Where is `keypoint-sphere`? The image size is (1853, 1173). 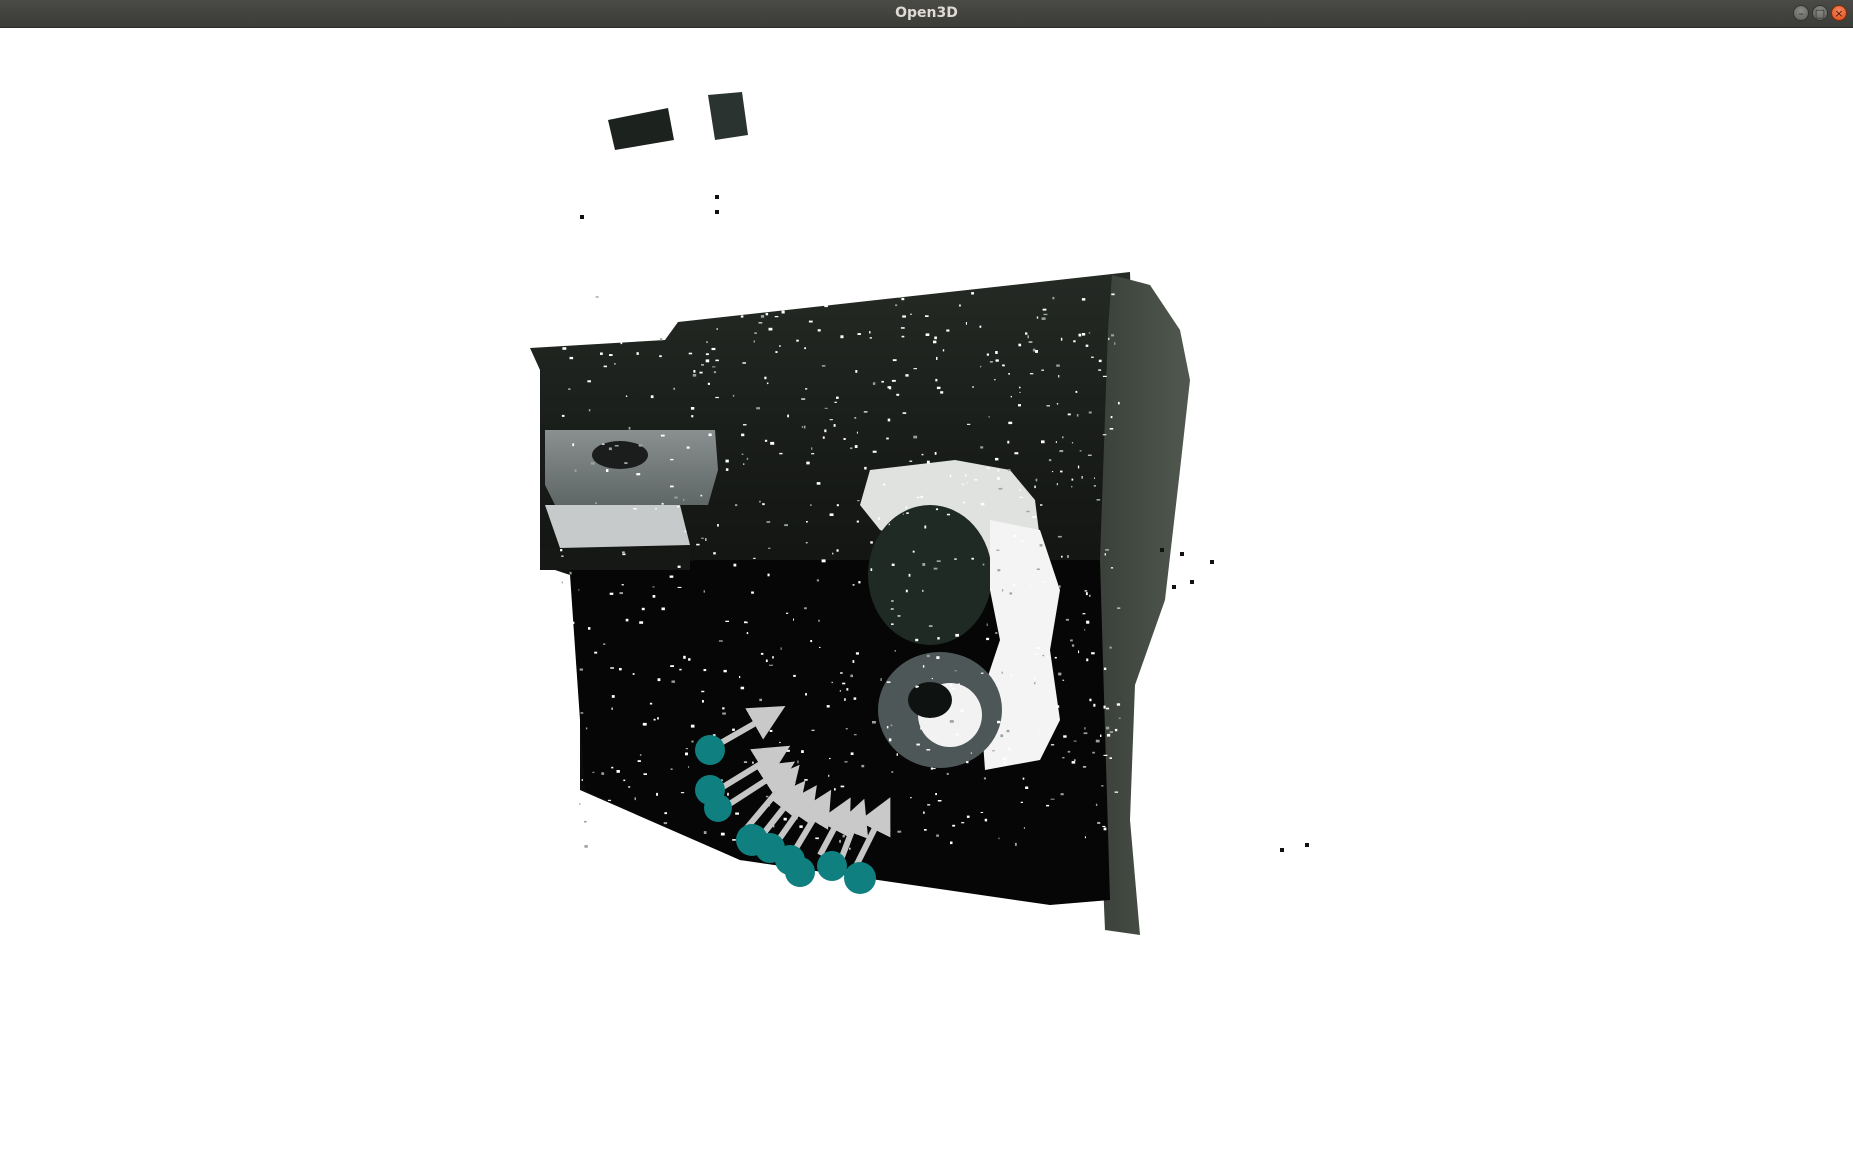
keypoint-sphere is located at coordinates (710, 750).